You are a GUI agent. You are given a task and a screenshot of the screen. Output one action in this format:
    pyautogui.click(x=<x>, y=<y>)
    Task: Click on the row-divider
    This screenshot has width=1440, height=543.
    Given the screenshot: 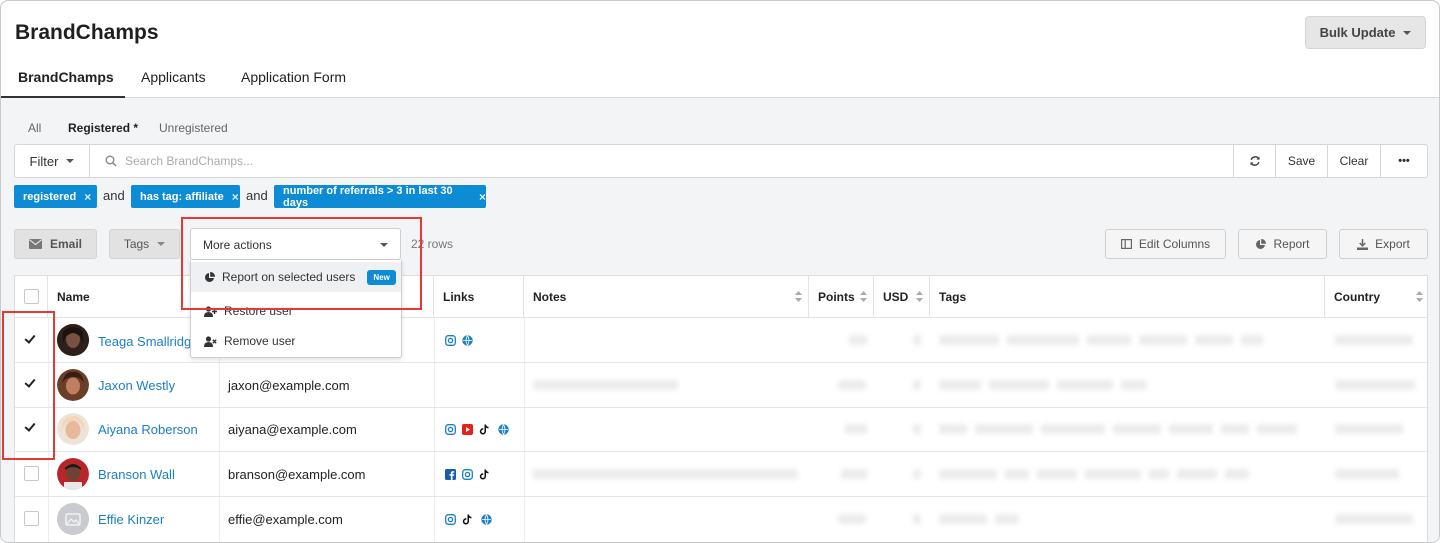 What is the action you would take?
    pyautogui.click(x=721, y=407)
    